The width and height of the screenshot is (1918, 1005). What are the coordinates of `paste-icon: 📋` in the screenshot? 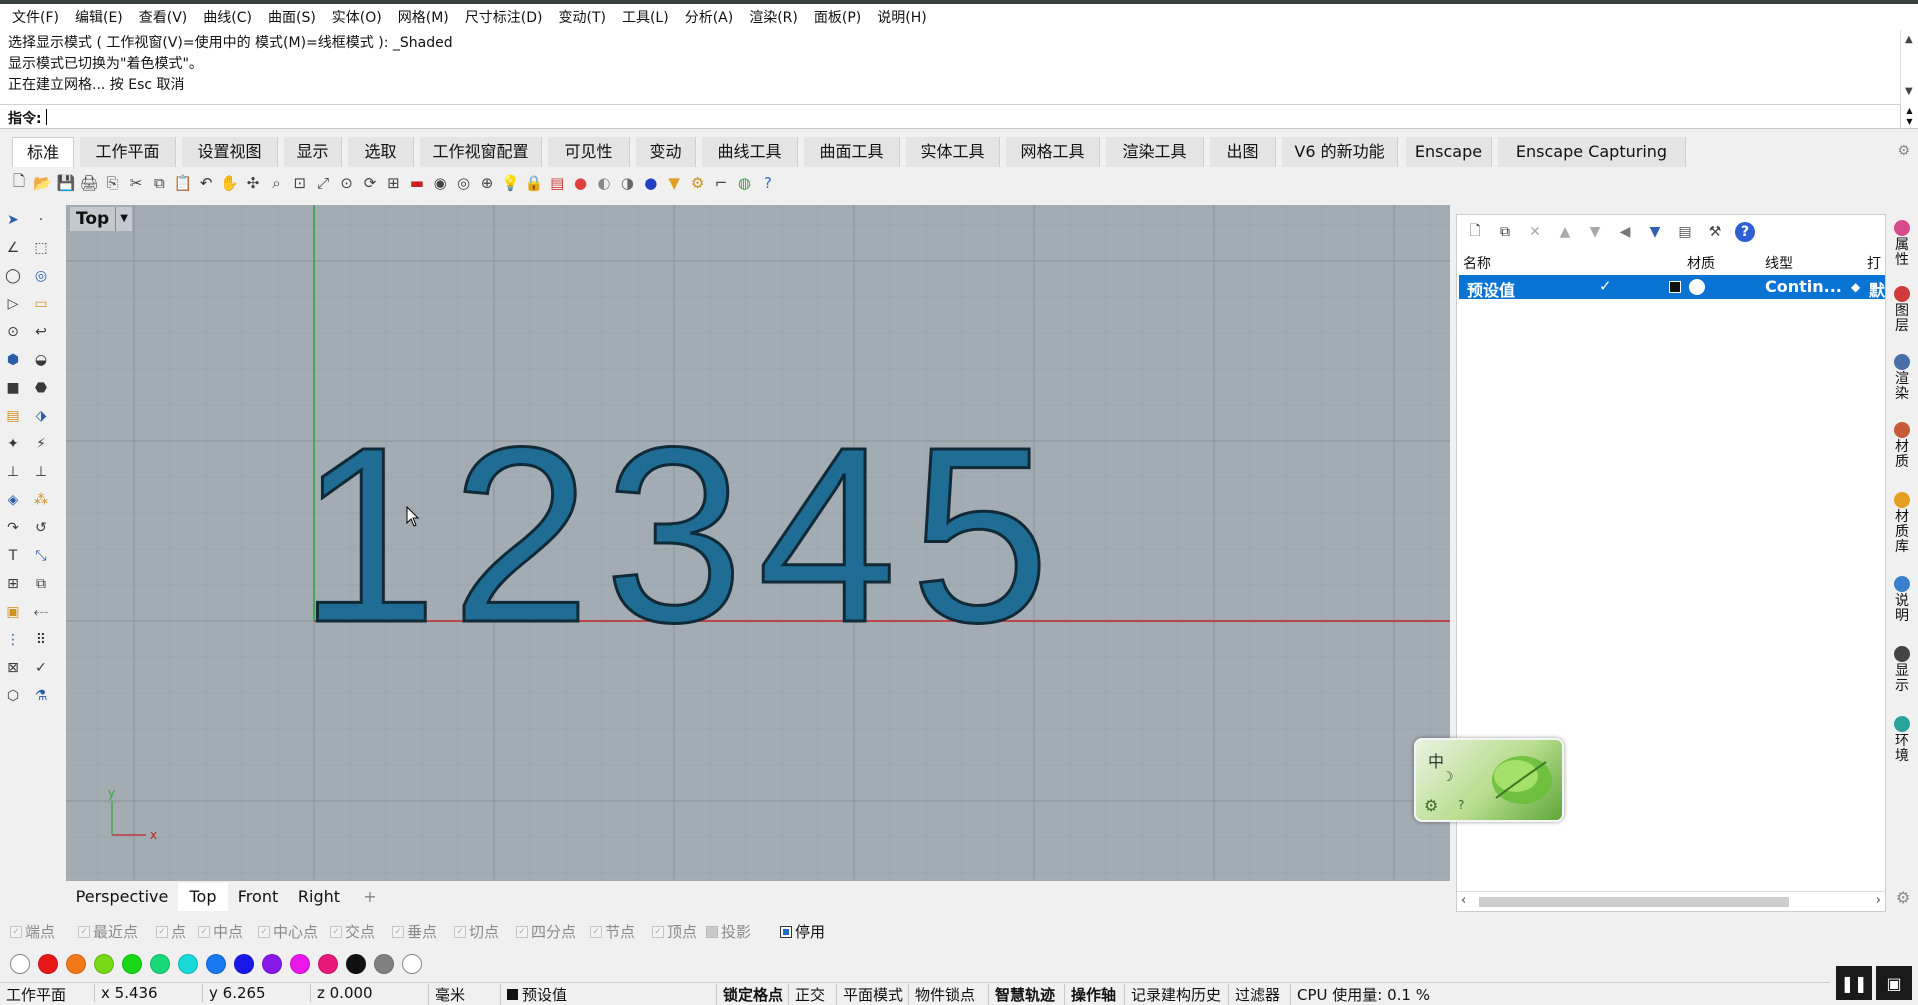 It's located at (183, 183).